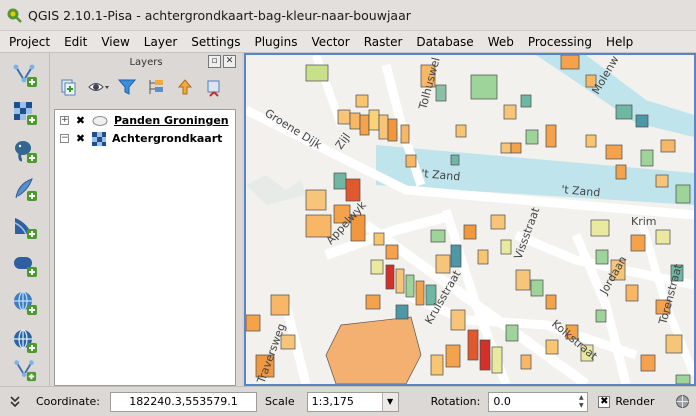  I want to click on layers-panel-toolbar, so click(146, 87).